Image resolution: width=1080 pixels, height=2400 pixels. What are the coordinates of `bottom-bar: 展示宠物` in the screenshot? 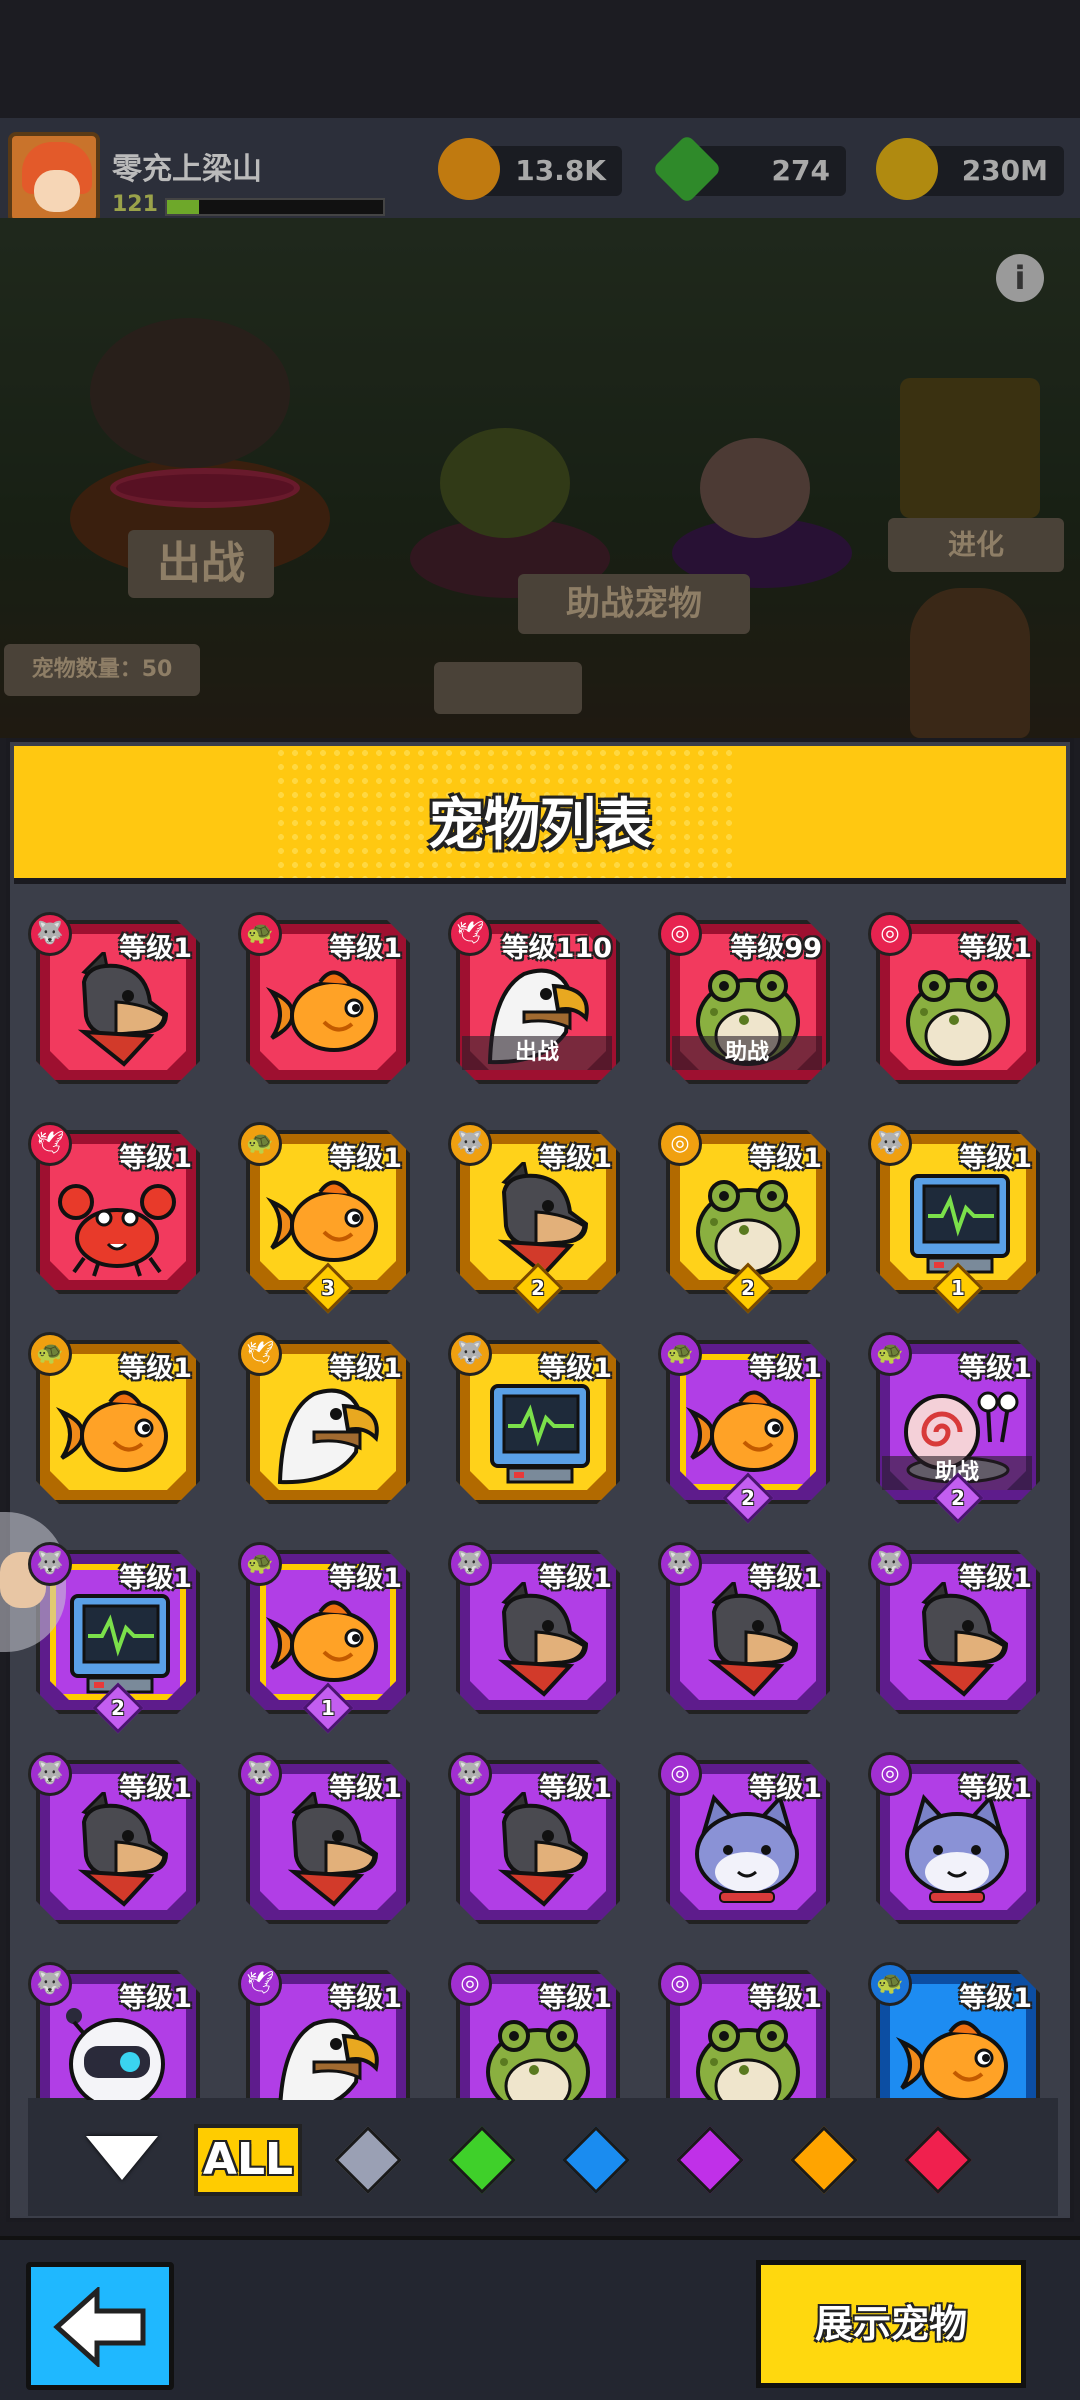 It's located at (540, 2318).